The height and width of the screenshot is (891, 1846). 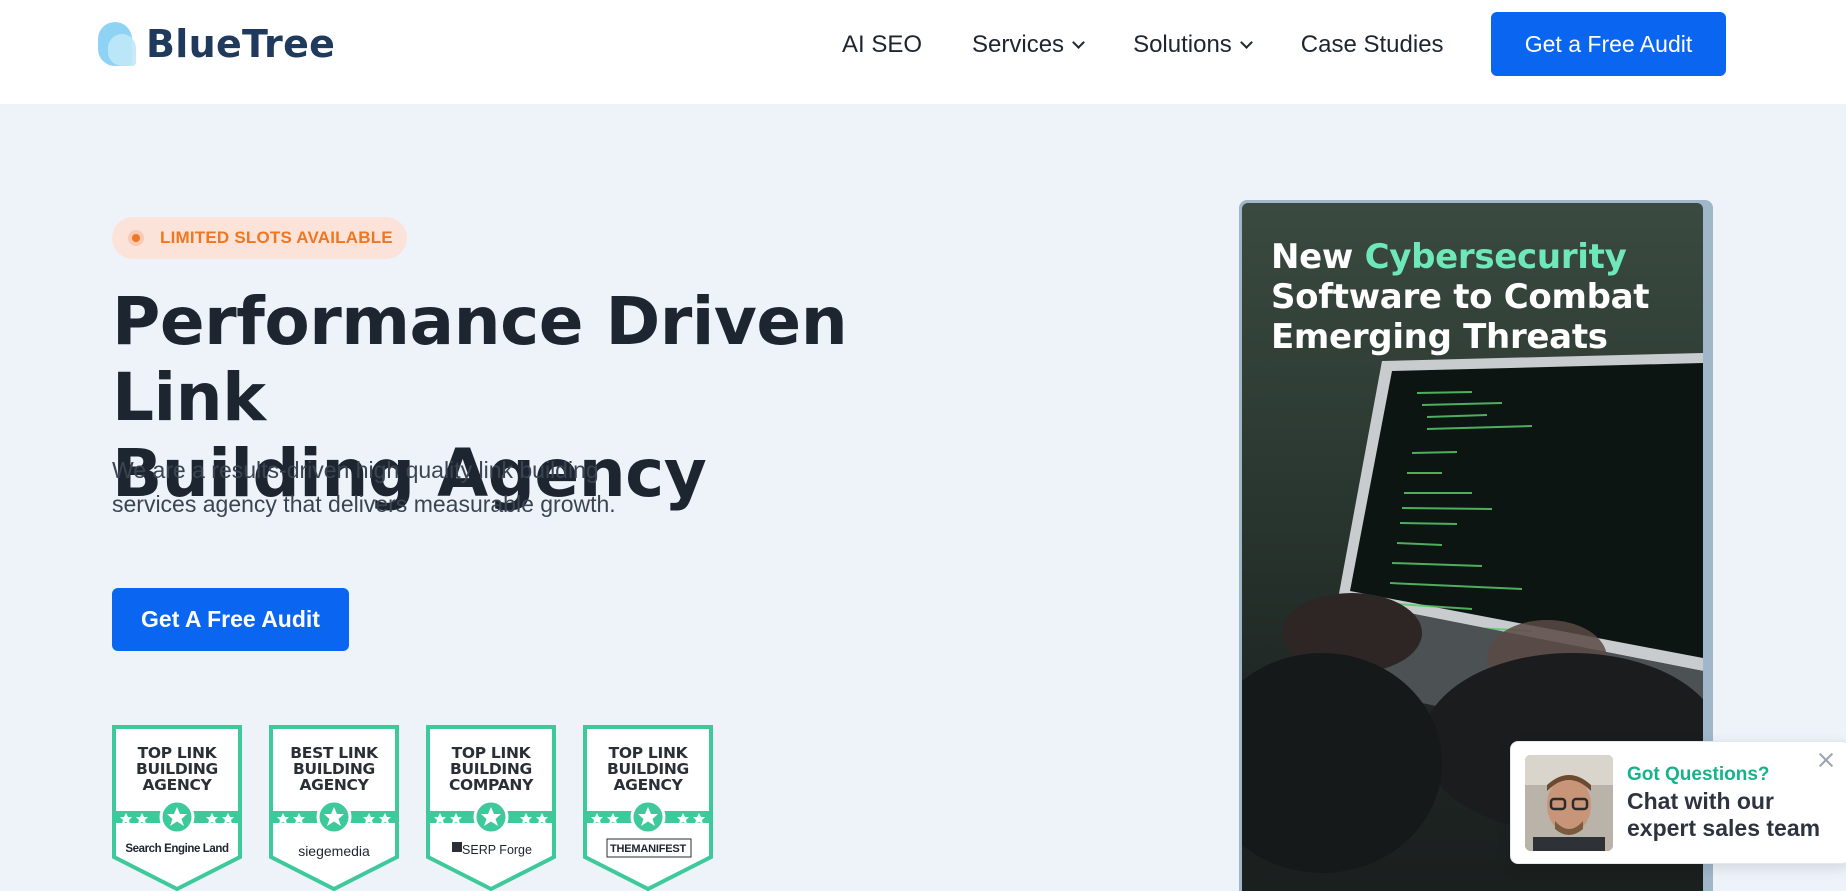 What do you see at coordinates (491, 808) in the screenshot?
I see `award-badge: TOP LINK BUILDING COMPANY SERP Forge` at bounding box center [491, 808].